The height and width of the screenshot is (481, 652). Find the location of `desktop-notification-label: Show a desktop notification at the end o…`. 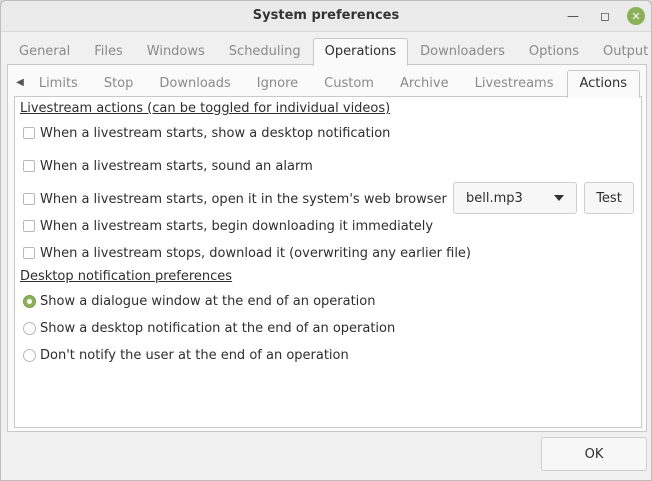

desktop-notification-label: Show a desktop notification at the end o… is located at coordinates (218, 328).